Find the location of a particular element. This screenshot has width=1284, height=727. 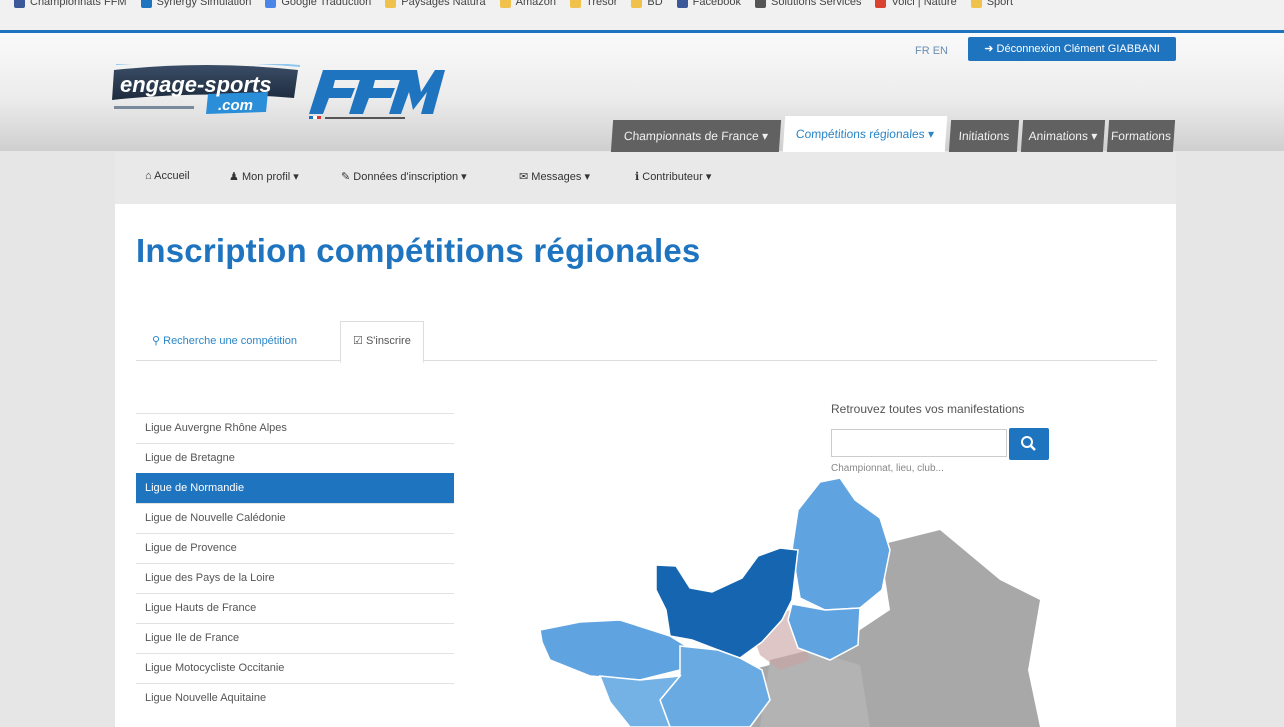

bookmark-label: Trésor is located at coordinates (602, 4).